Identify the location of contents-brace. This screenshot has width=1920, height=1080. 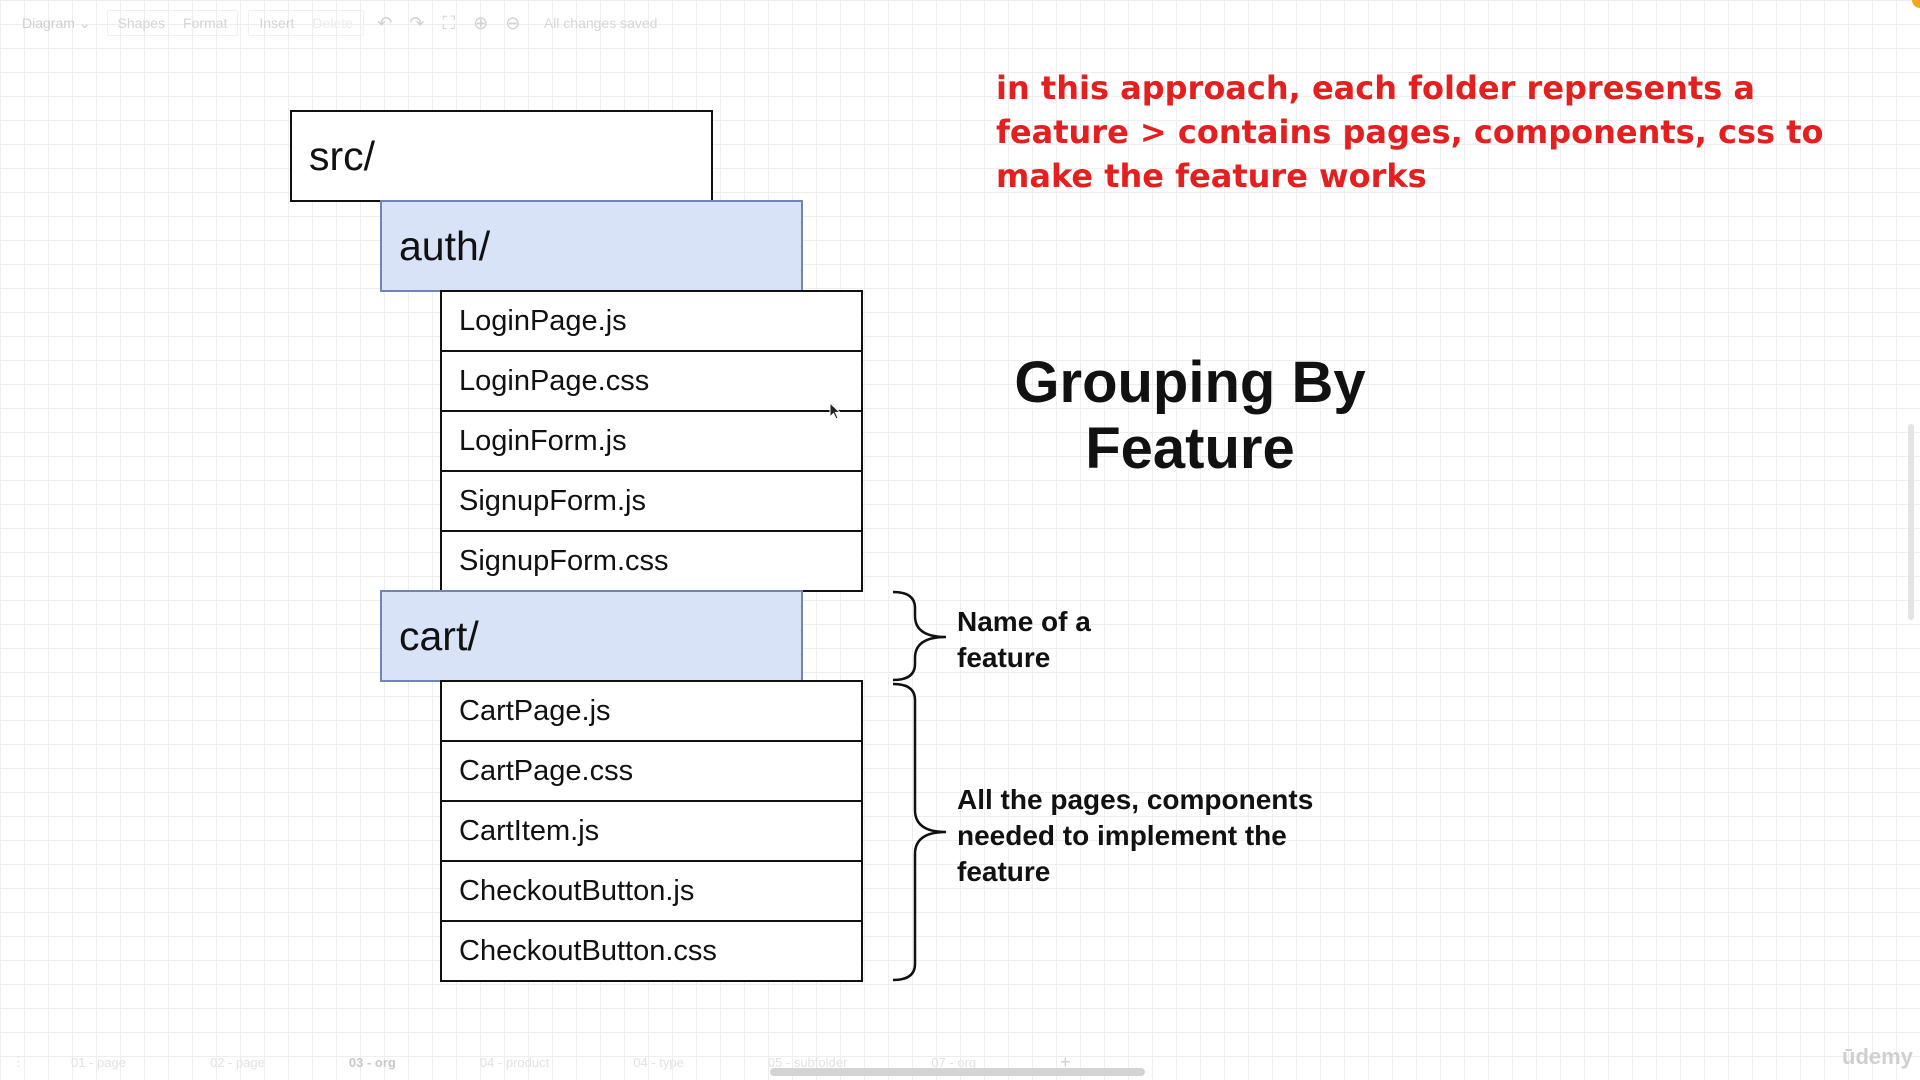
(919, 832).